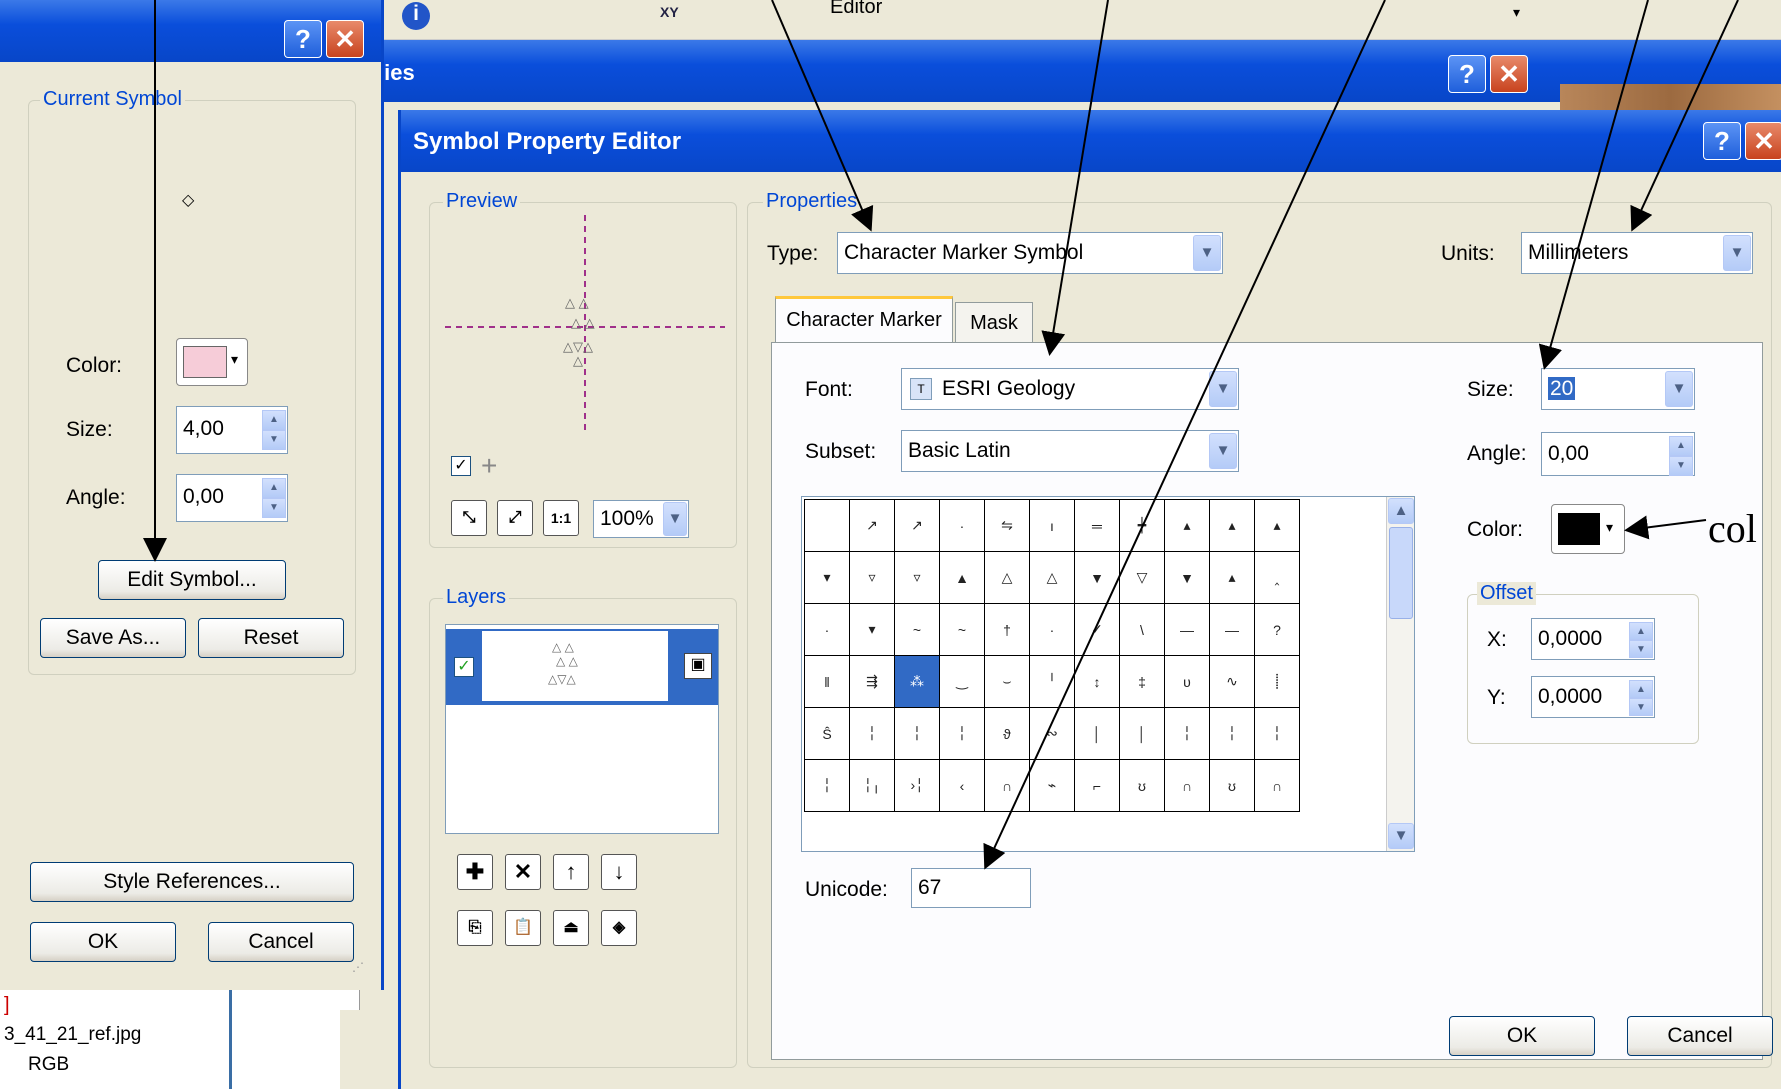 This screenshot has height=1089, width=1781. Describe the element at coordinates (274, 508) in the screenshot. I see `angle-spin-down: ▼` at that location.